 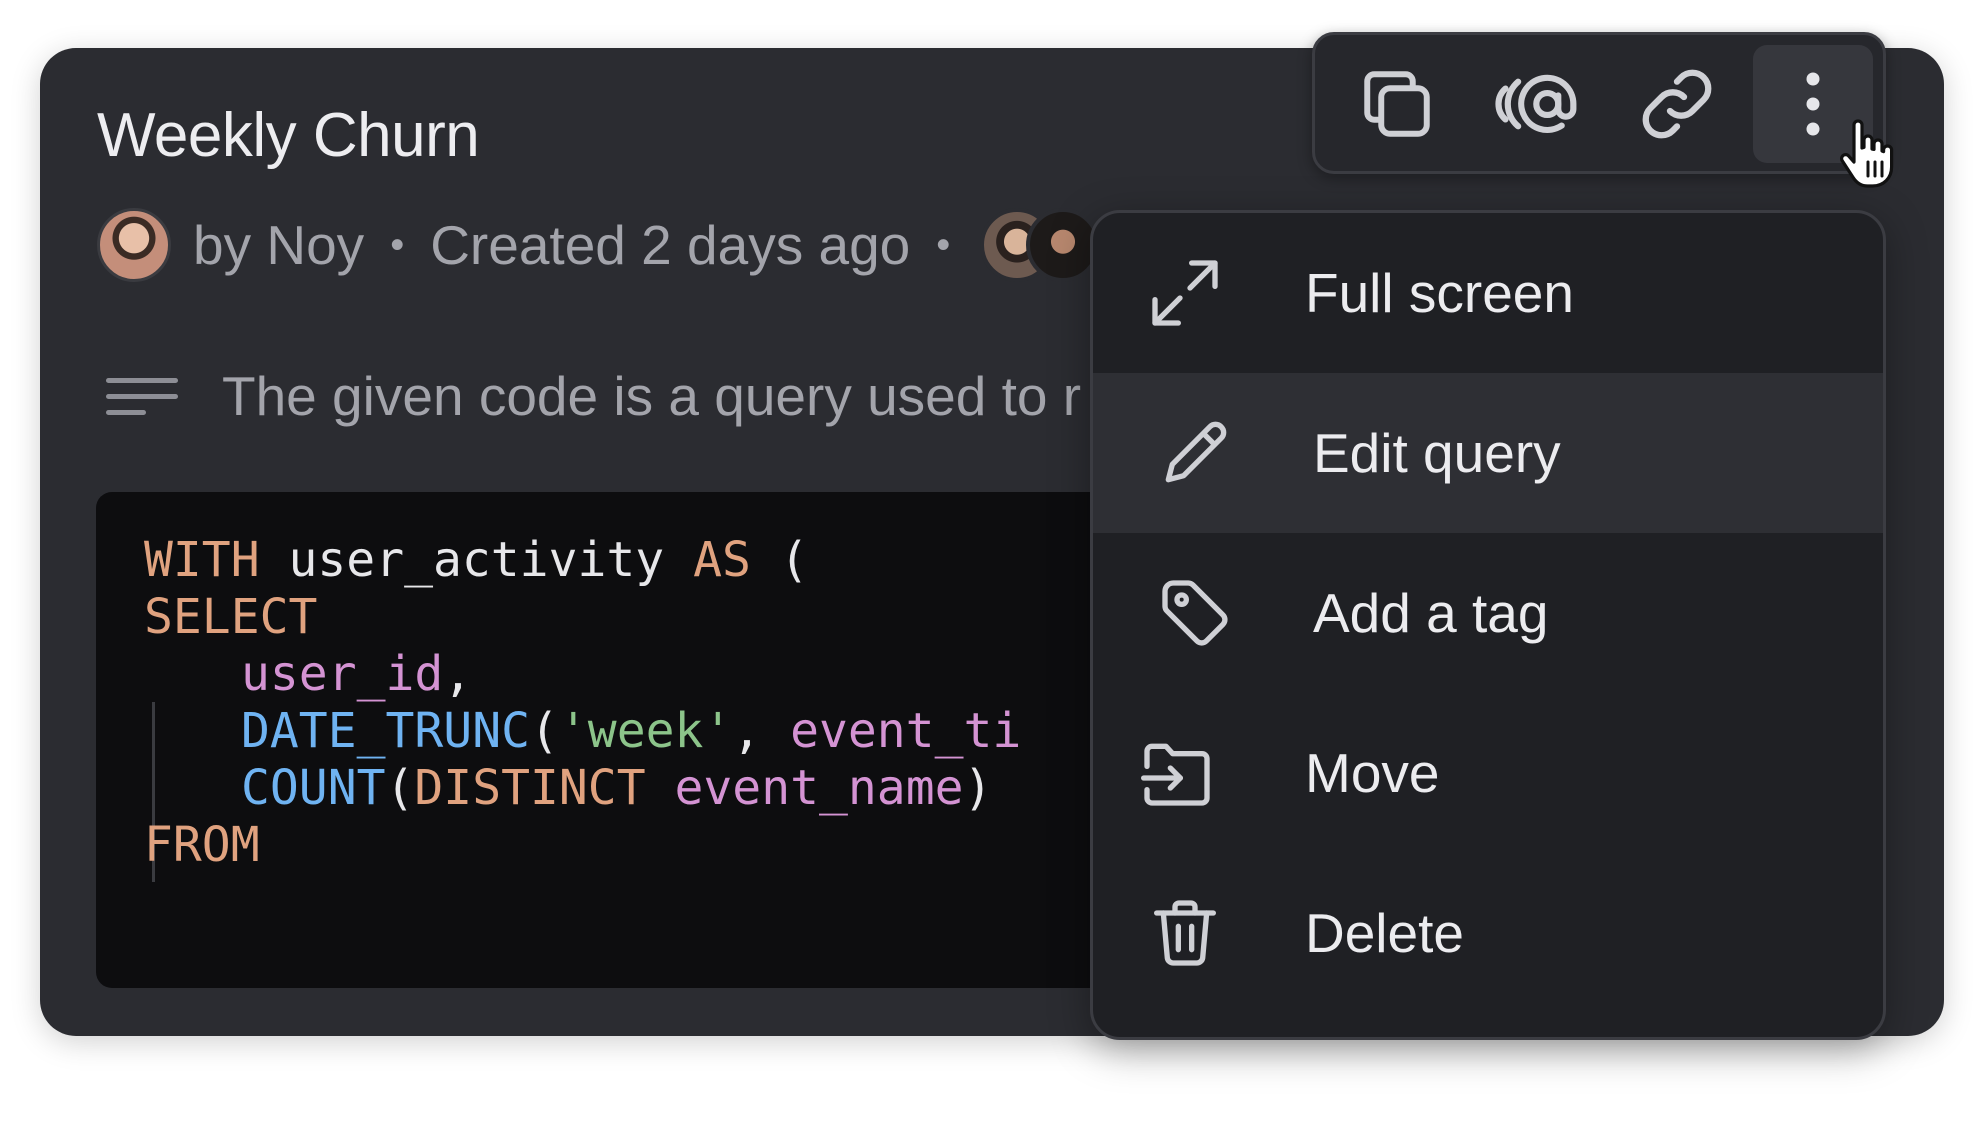 I want to click on author-avatar, so click(x=134, y=245).